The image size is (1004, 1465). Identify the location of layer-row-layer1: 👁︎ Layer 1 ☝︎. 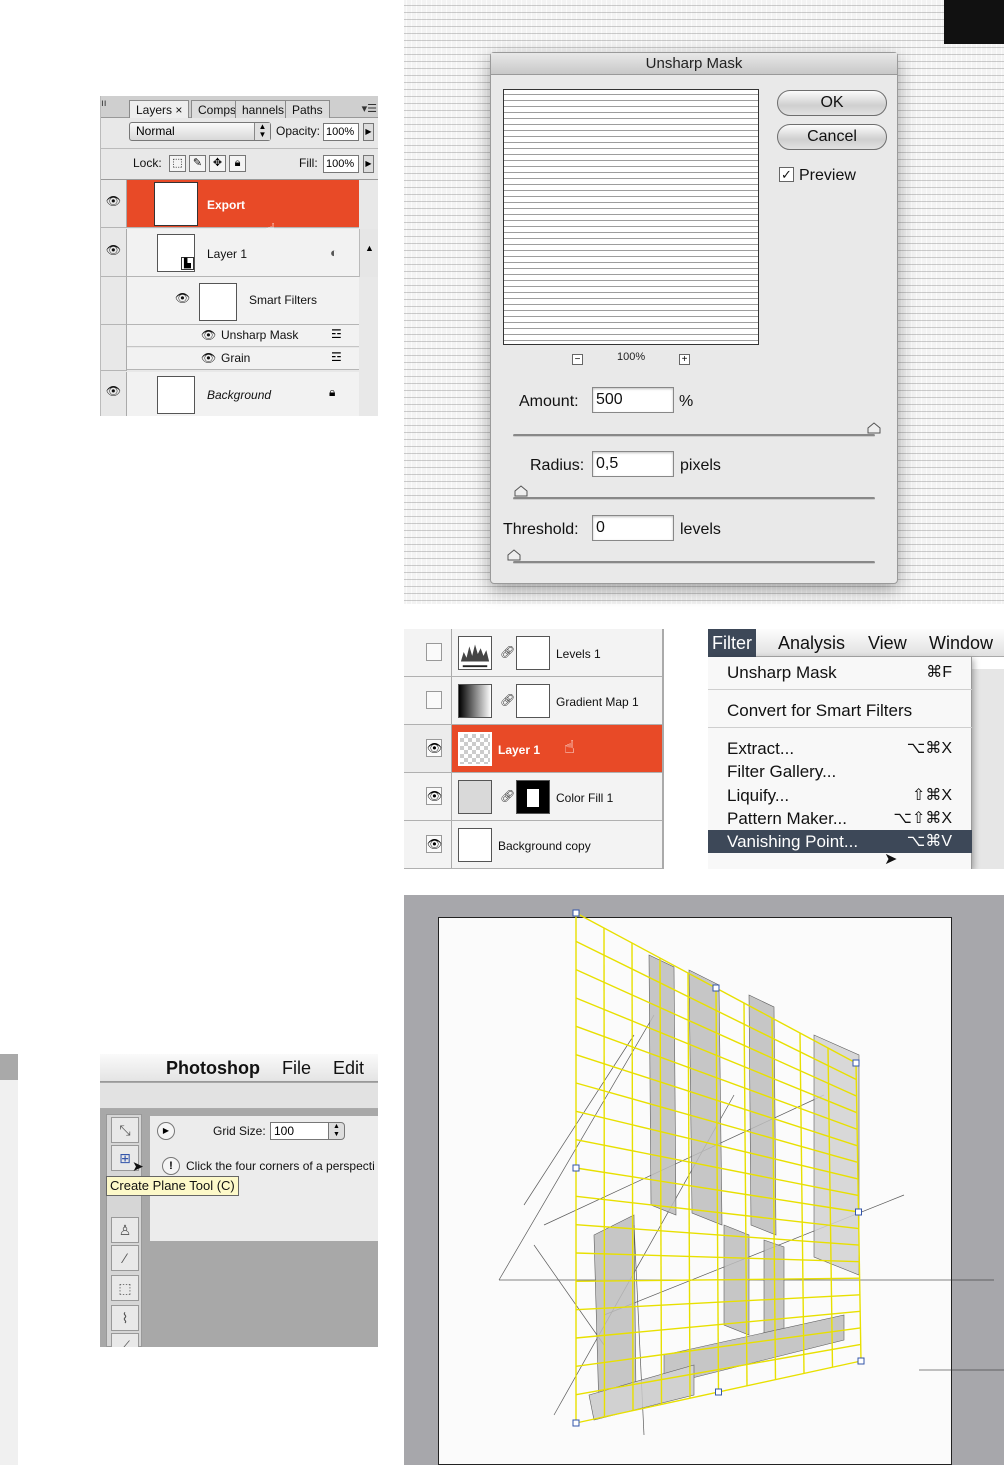
(533, 749).